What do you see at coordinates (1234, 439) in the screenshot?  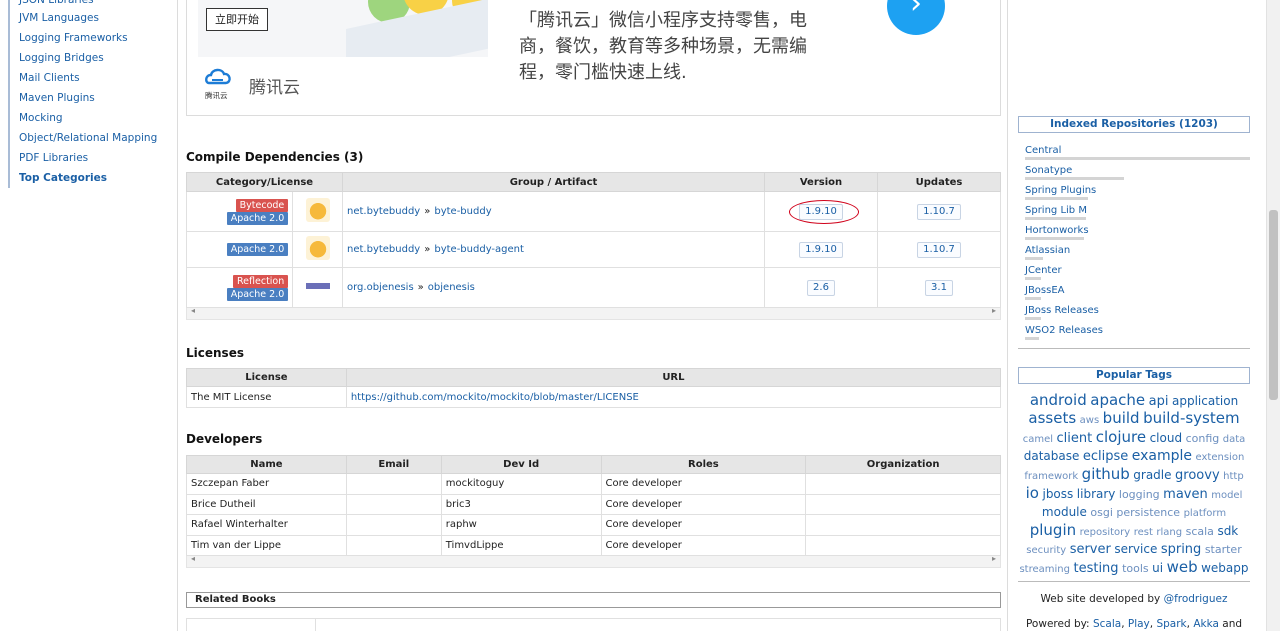 I see `tag-link: data` at bounding box center [1234, 439].